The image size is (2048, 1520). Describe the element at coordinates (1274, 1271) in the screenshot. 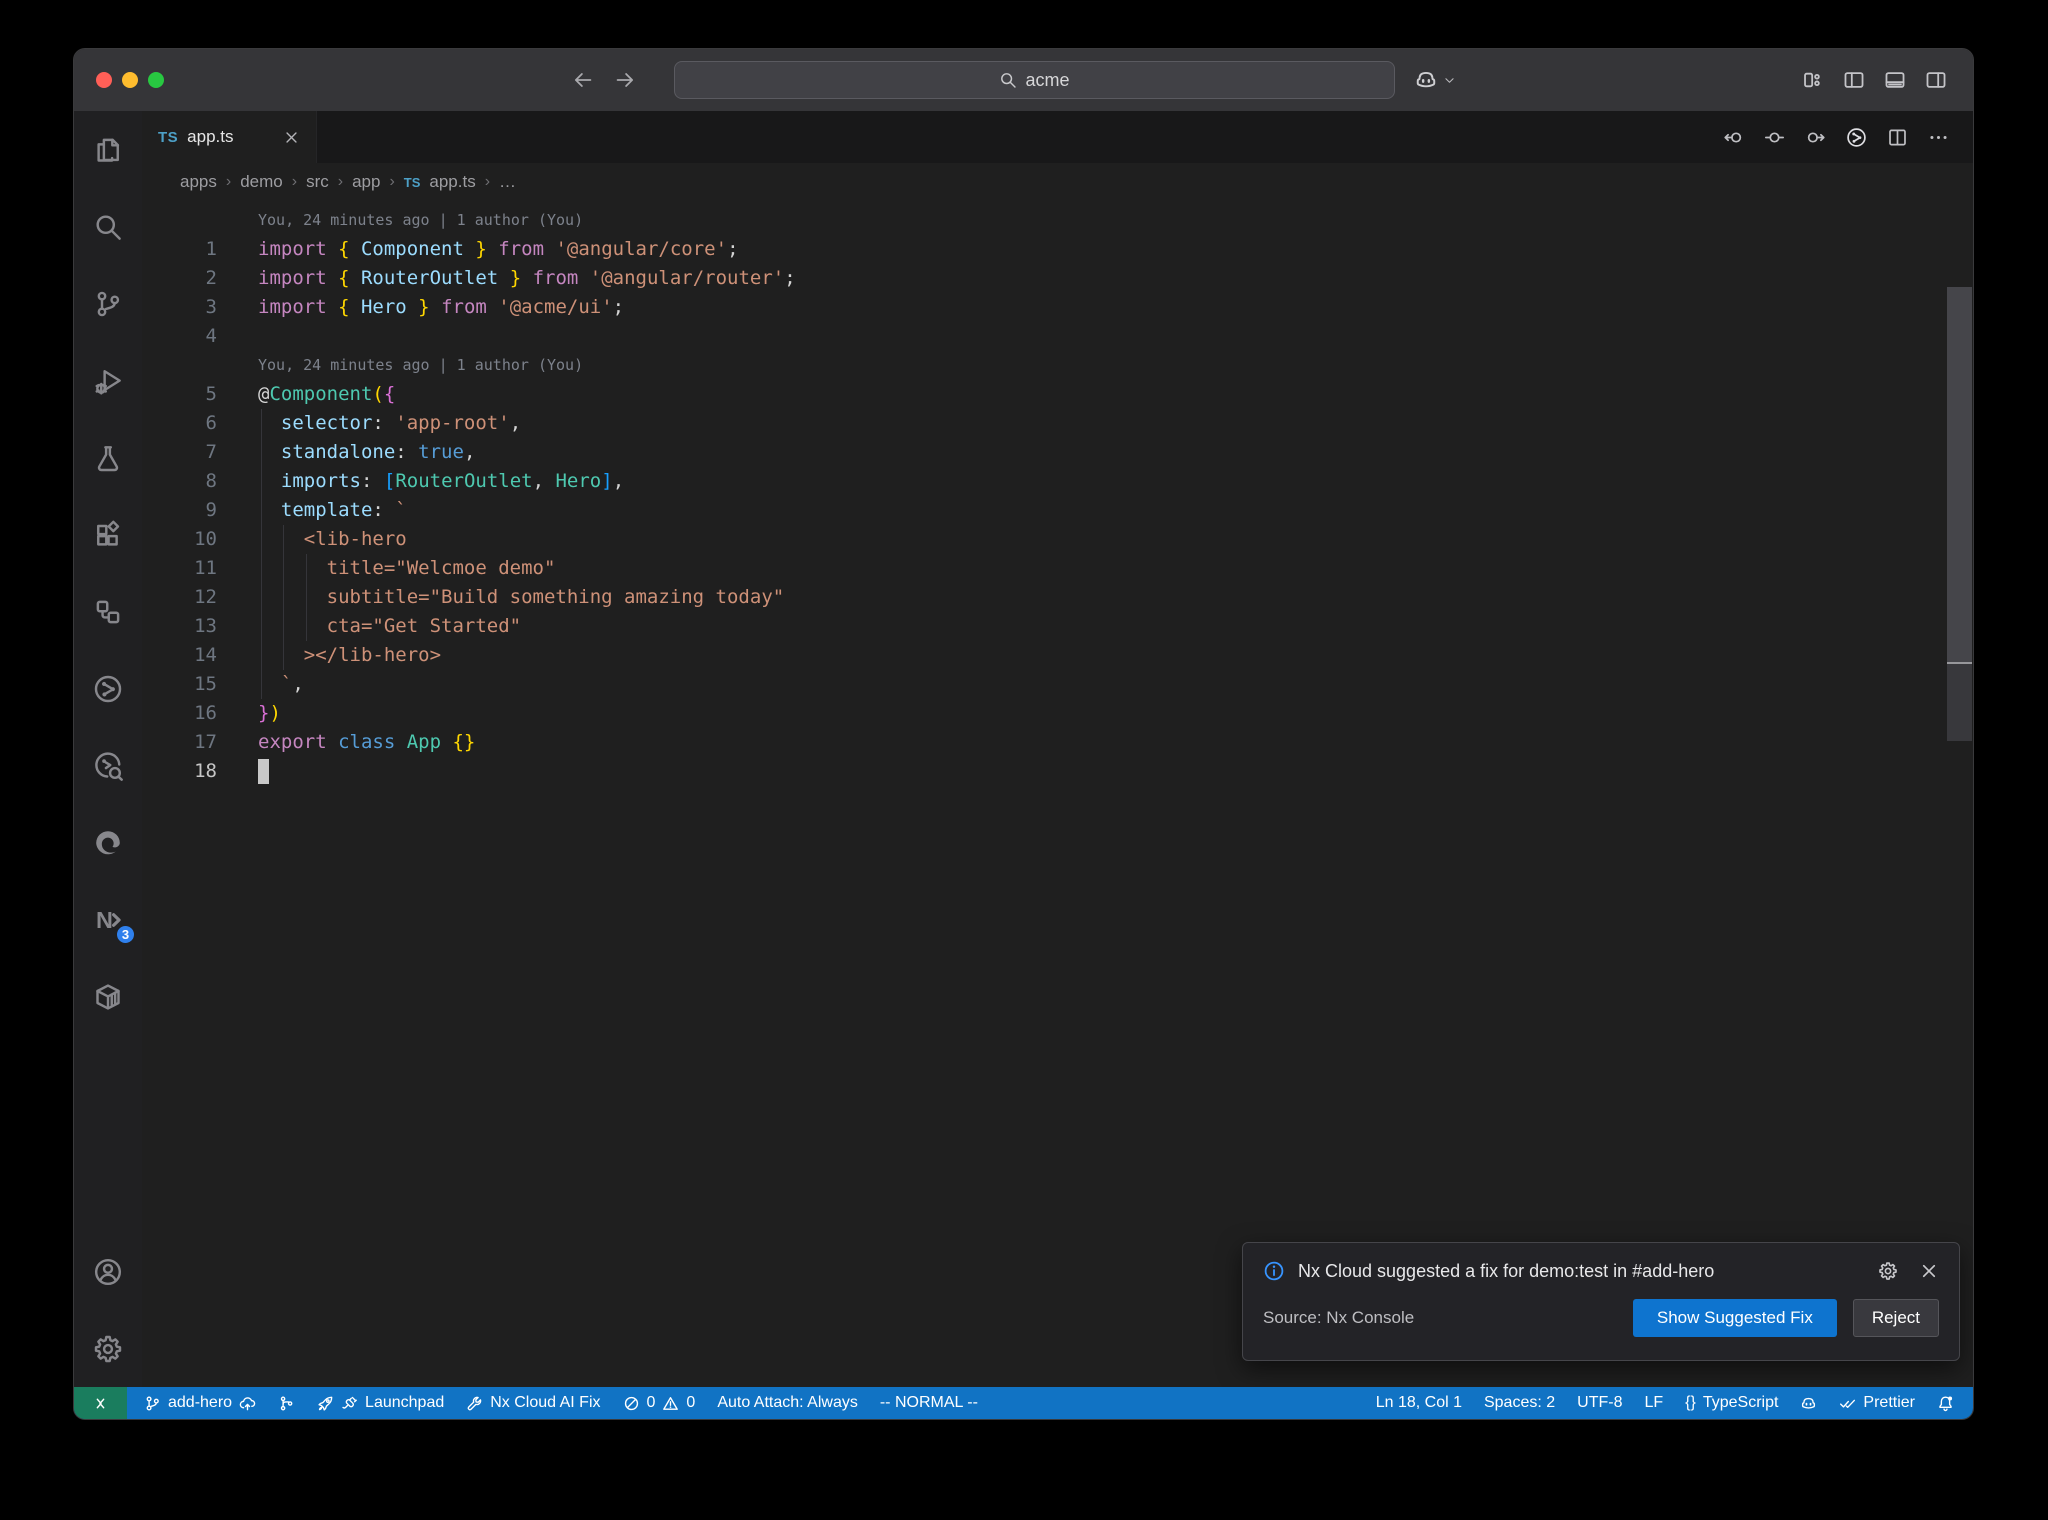

I see `info-icon` at that location.